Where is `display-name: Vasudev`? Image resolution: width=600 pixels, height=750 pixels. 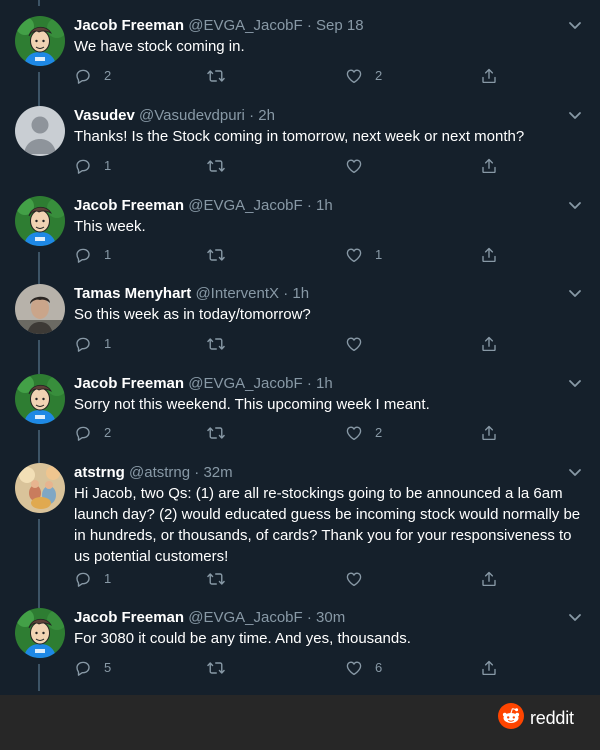 display-name: Vasudev is located at coordinates (104, 115).